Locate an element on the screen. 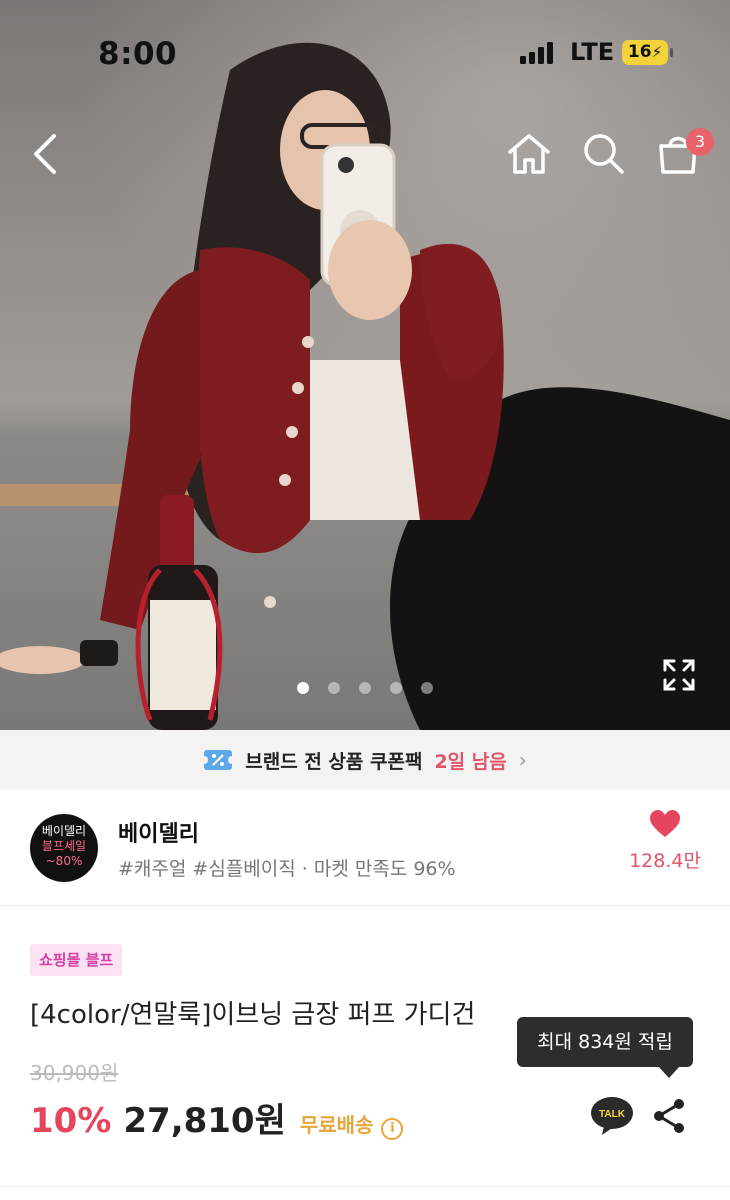  talk-bubble-icon: TALK is located at coordinates (612, 1116).